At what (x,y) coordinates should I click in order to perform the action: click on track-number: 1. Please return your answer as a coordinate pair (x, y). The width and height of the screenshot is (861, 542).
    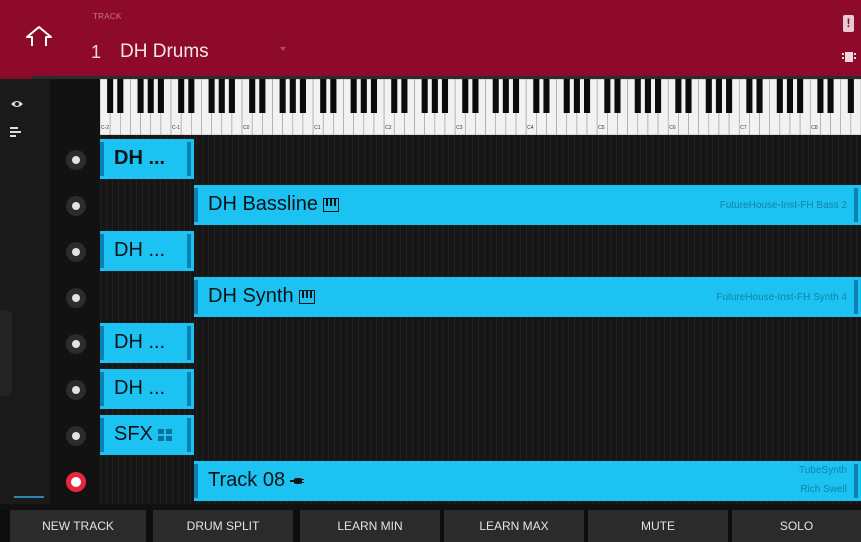
    Looking at the image, I should click on (96, 52).